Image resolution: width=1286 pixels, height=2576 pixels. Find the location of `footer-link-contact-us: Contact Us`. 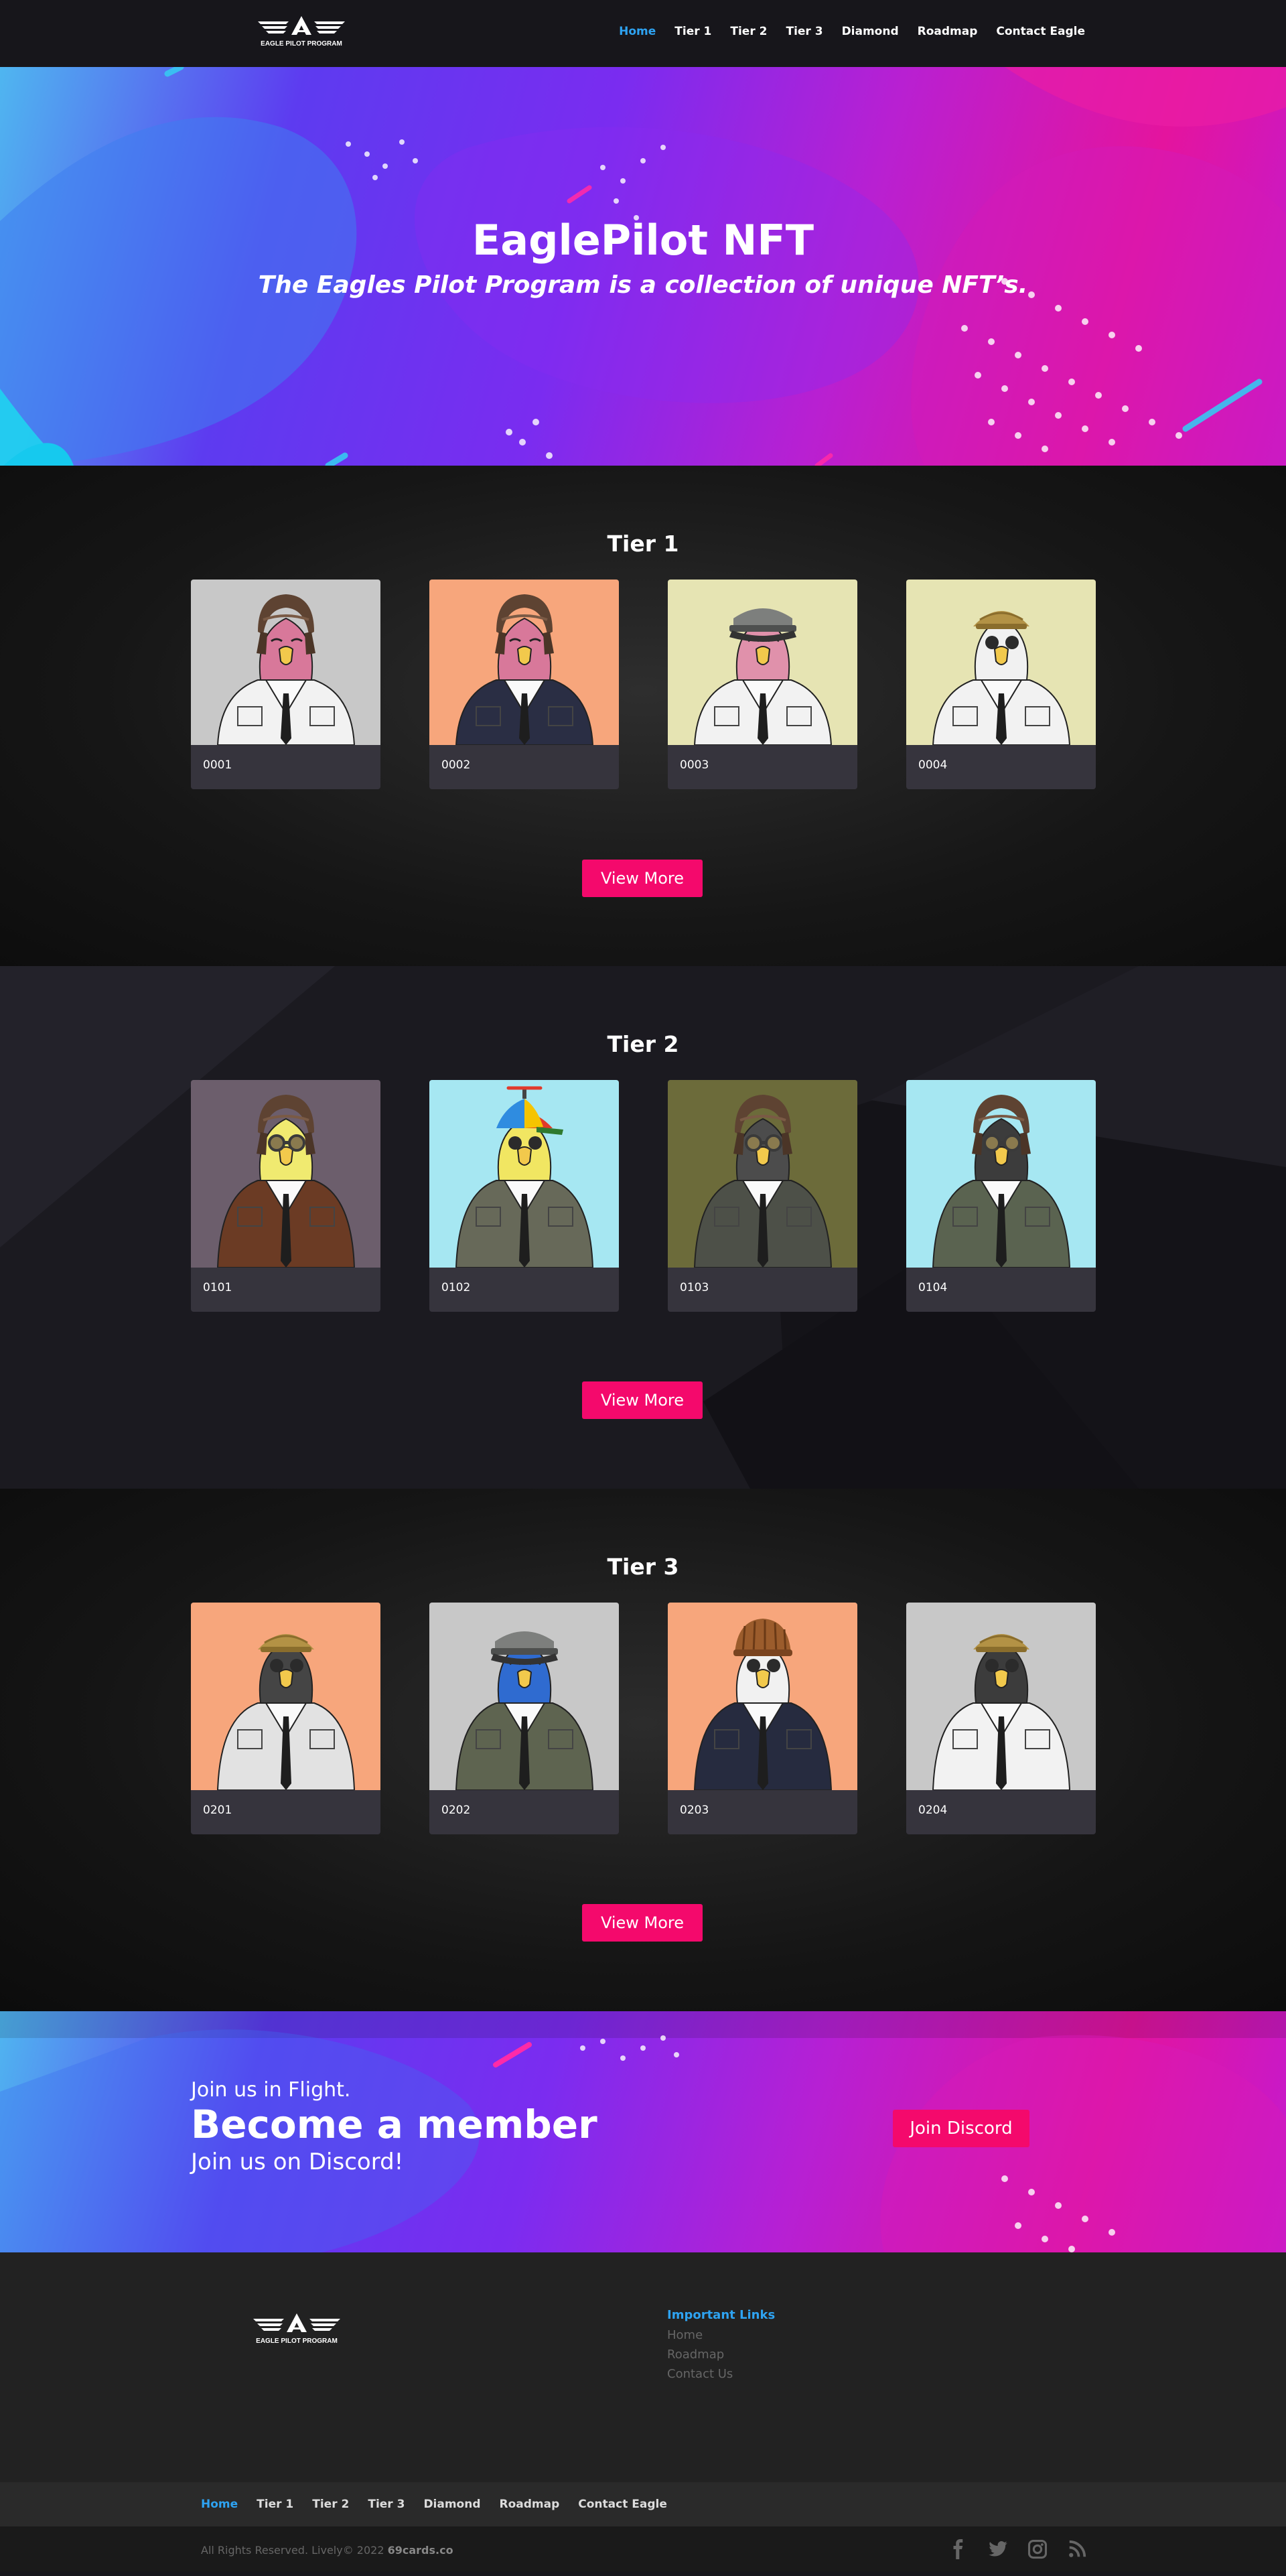

footer-link-contact-us: Contact Us is located at coordinates (700, 2374).